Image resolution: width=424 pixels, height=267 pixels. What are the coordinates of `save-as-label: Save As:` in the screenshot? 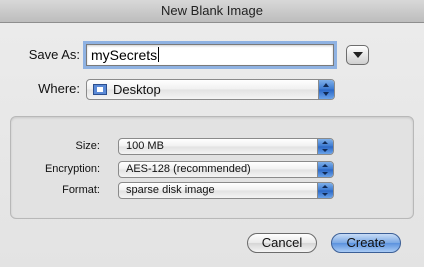 It's located at (54, 54).